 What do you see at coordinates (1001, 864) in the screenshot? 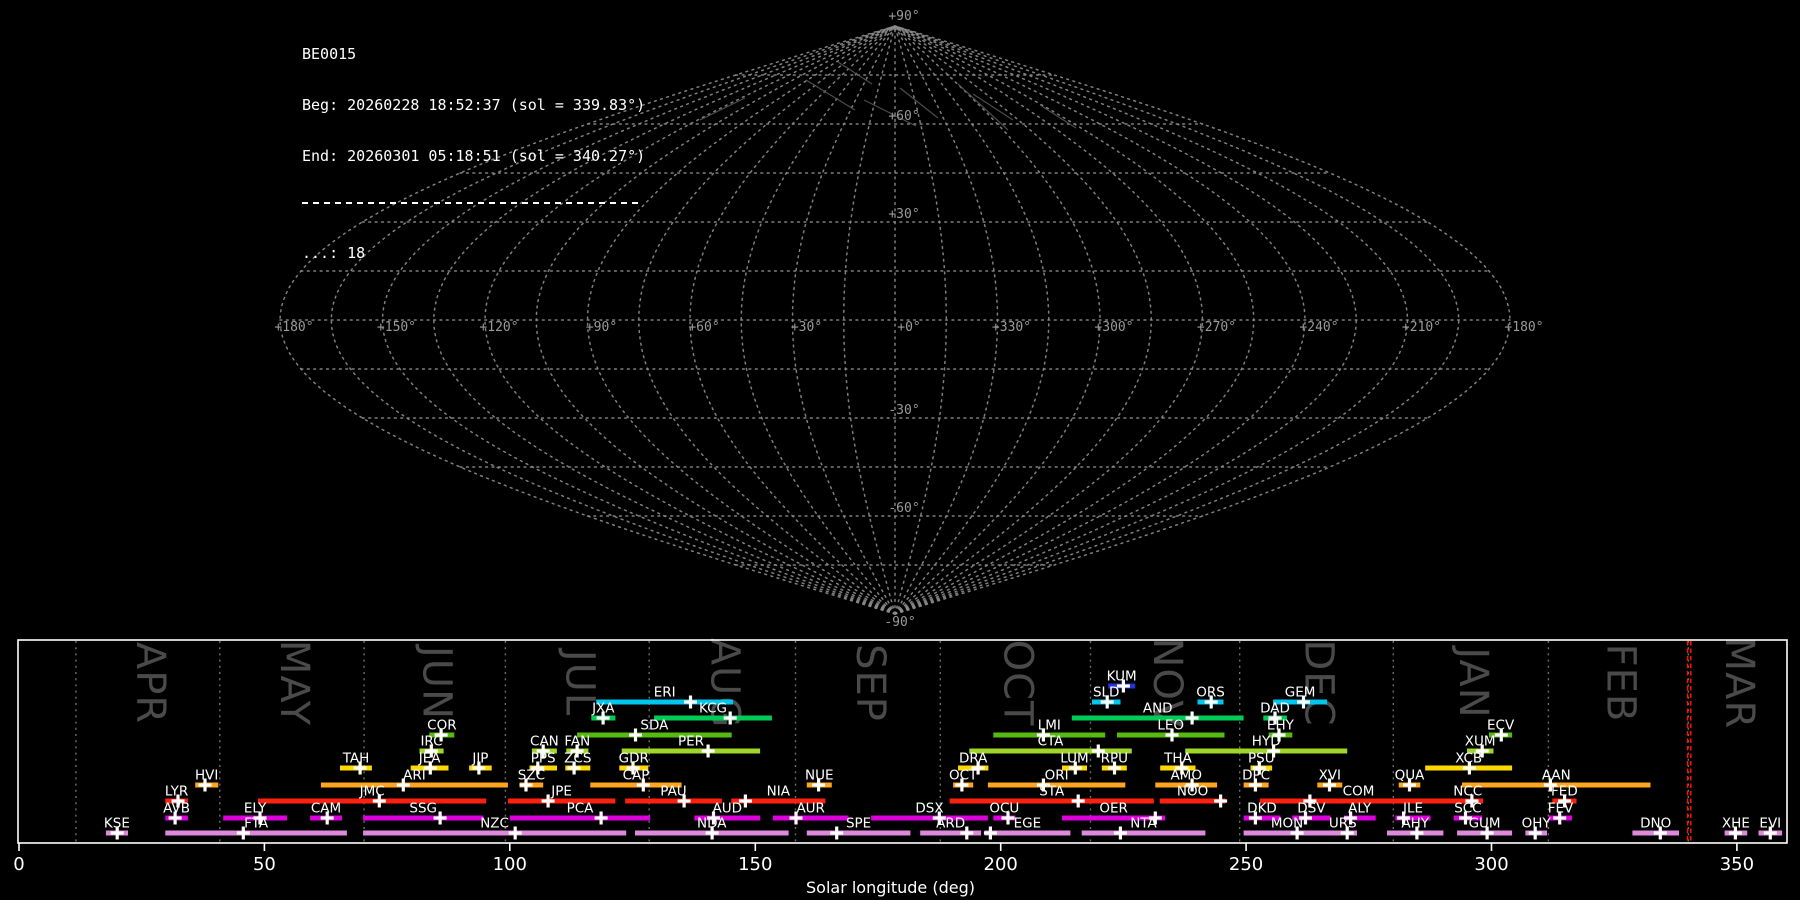
I see `x-axis-tick-label: 200` at bounding box center [1001, 864].